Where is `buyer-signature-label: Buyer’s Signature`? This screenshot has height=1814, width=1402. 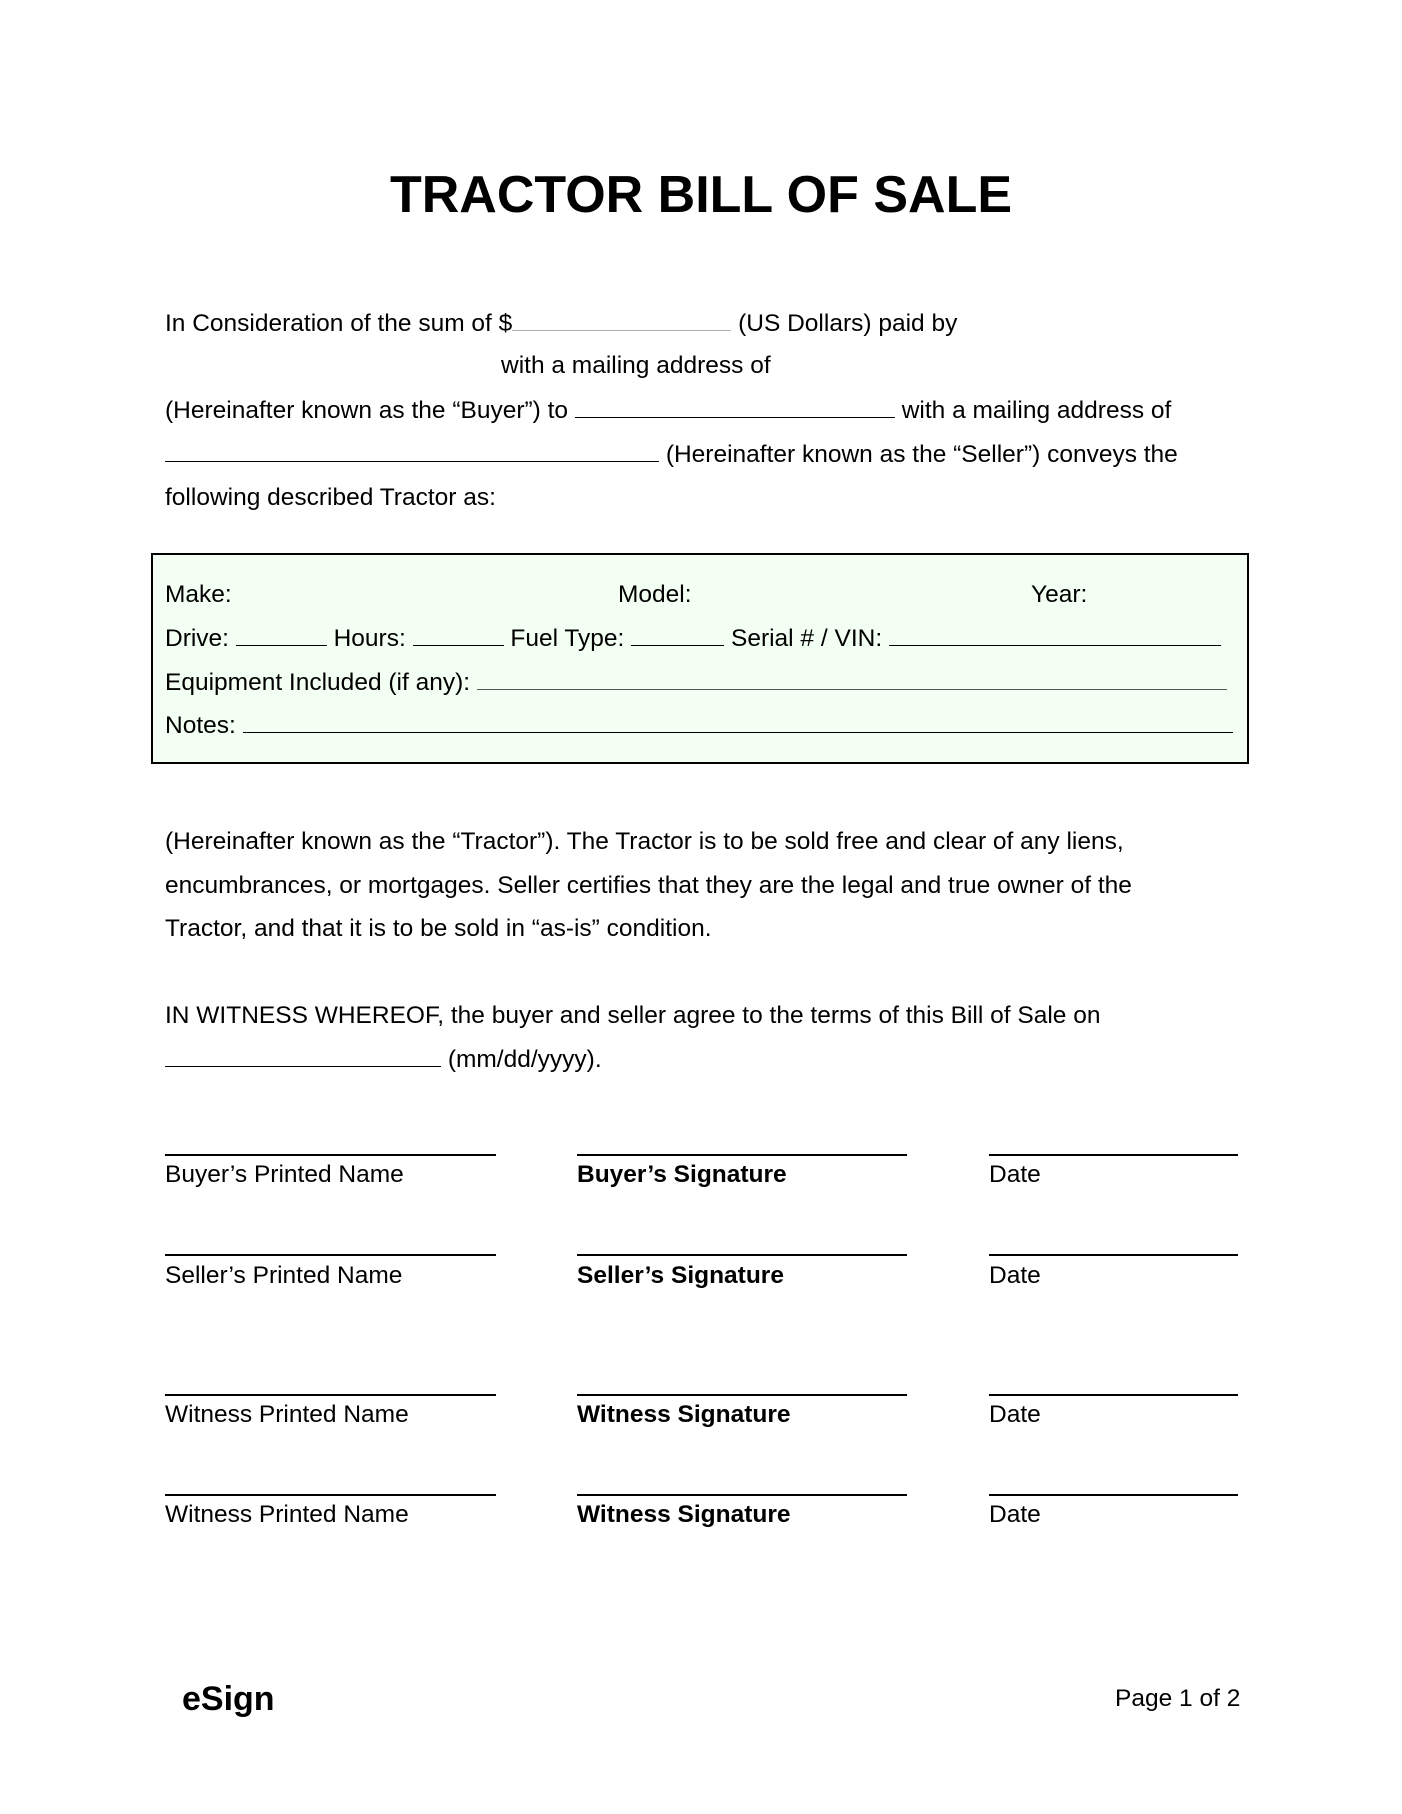
buyer-signature-label: Buyer’s Signature is located at coordinates (682, 1174).